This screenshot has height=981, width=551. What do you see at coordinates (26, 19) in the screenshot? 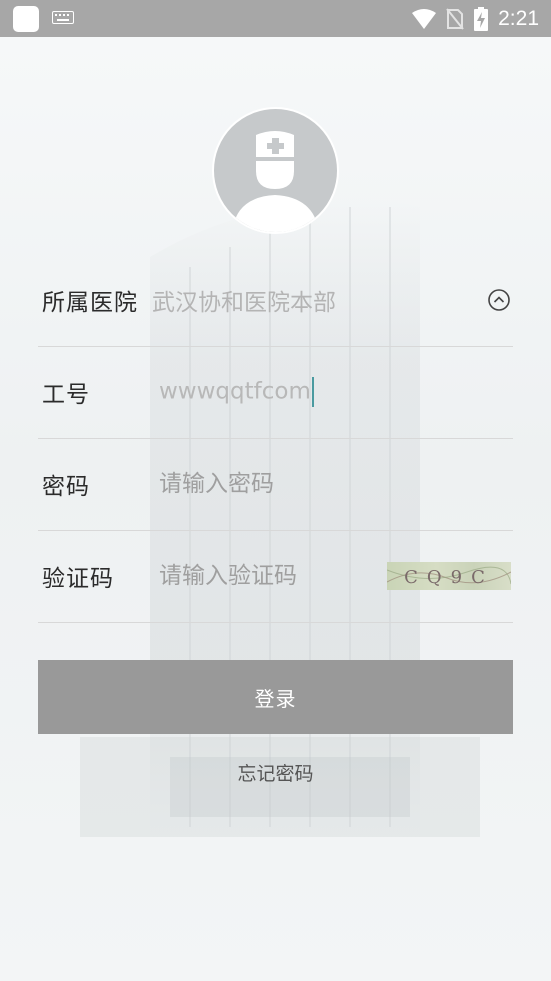
I see `app-icon` at bounding box center [26, 19].